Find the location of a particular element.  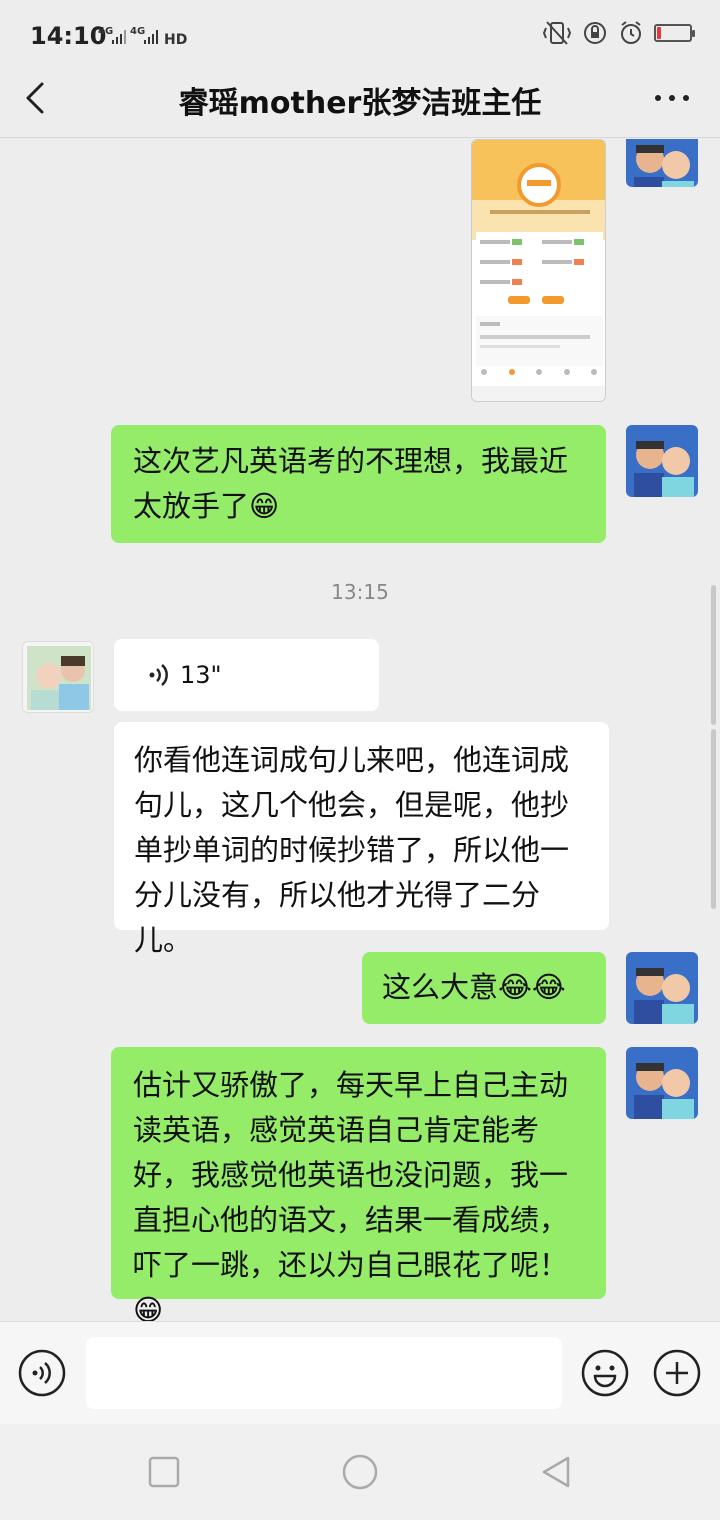

voice-wave-icon is located at coordinates (158, 675).